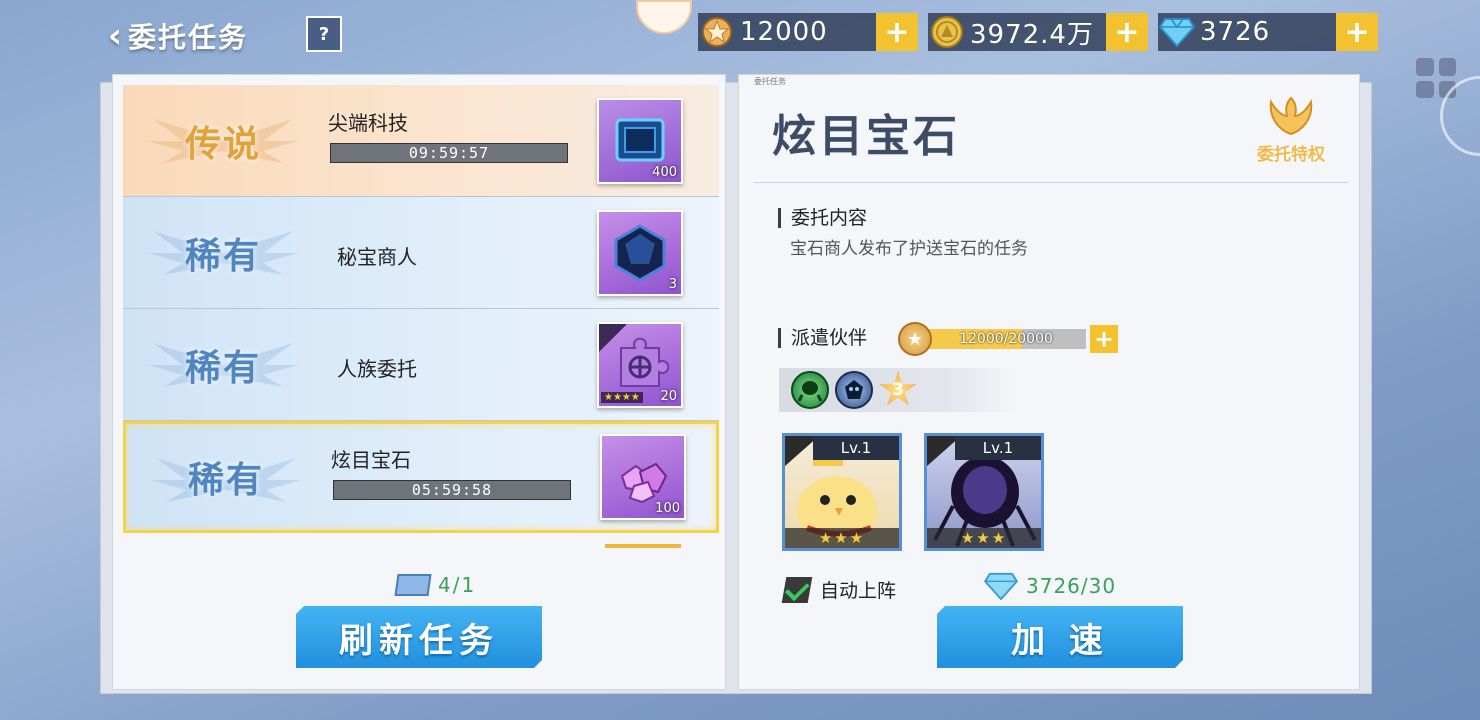 Image resolution: width=1480 pixels, height=720 pixels. What do you see at coordinates (413, 585) in the screenshot?
I see `ticket-icon` at bounding box center [413, 585].